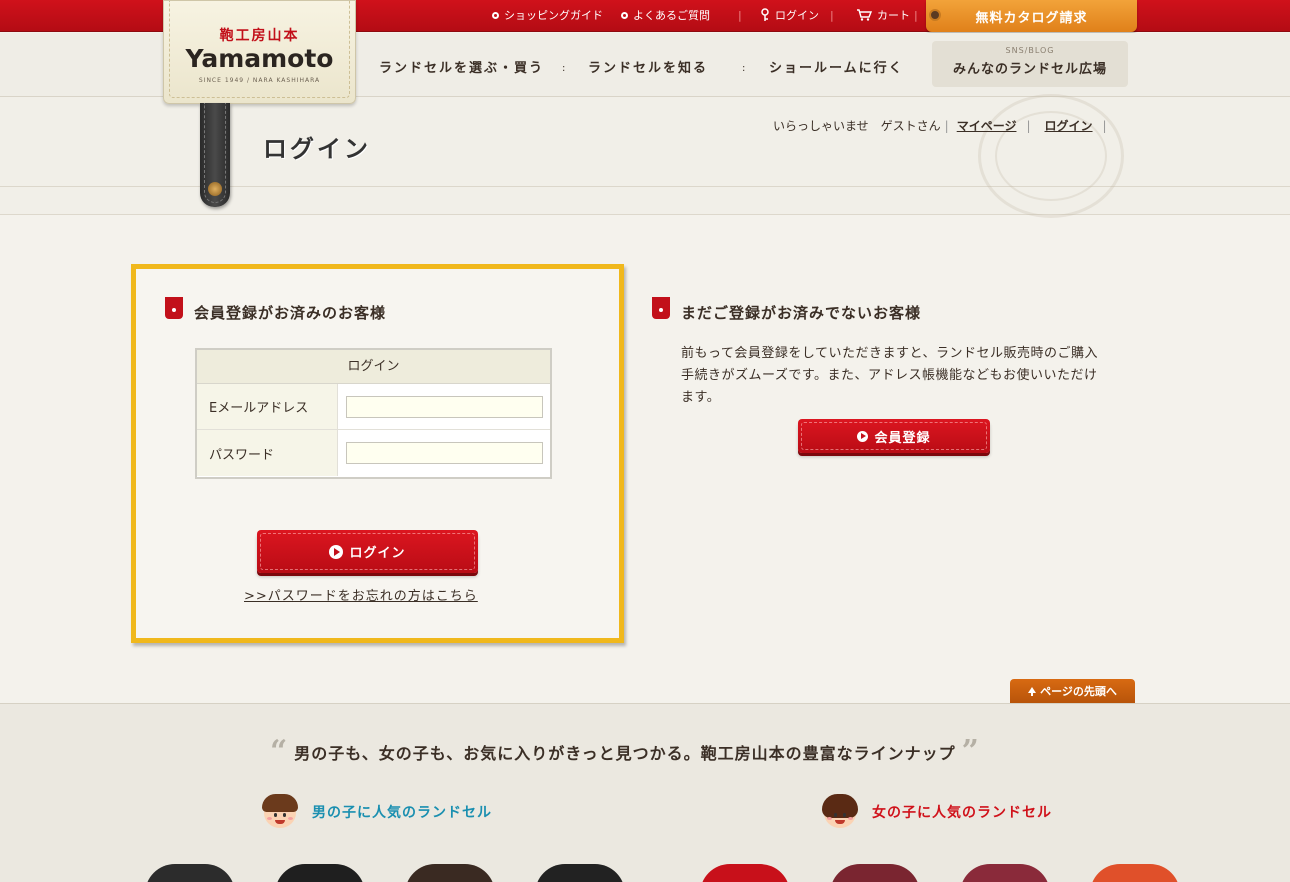 The image size is (1290, 882). I want to click on register-button: 会員登録, so click(894, 436).